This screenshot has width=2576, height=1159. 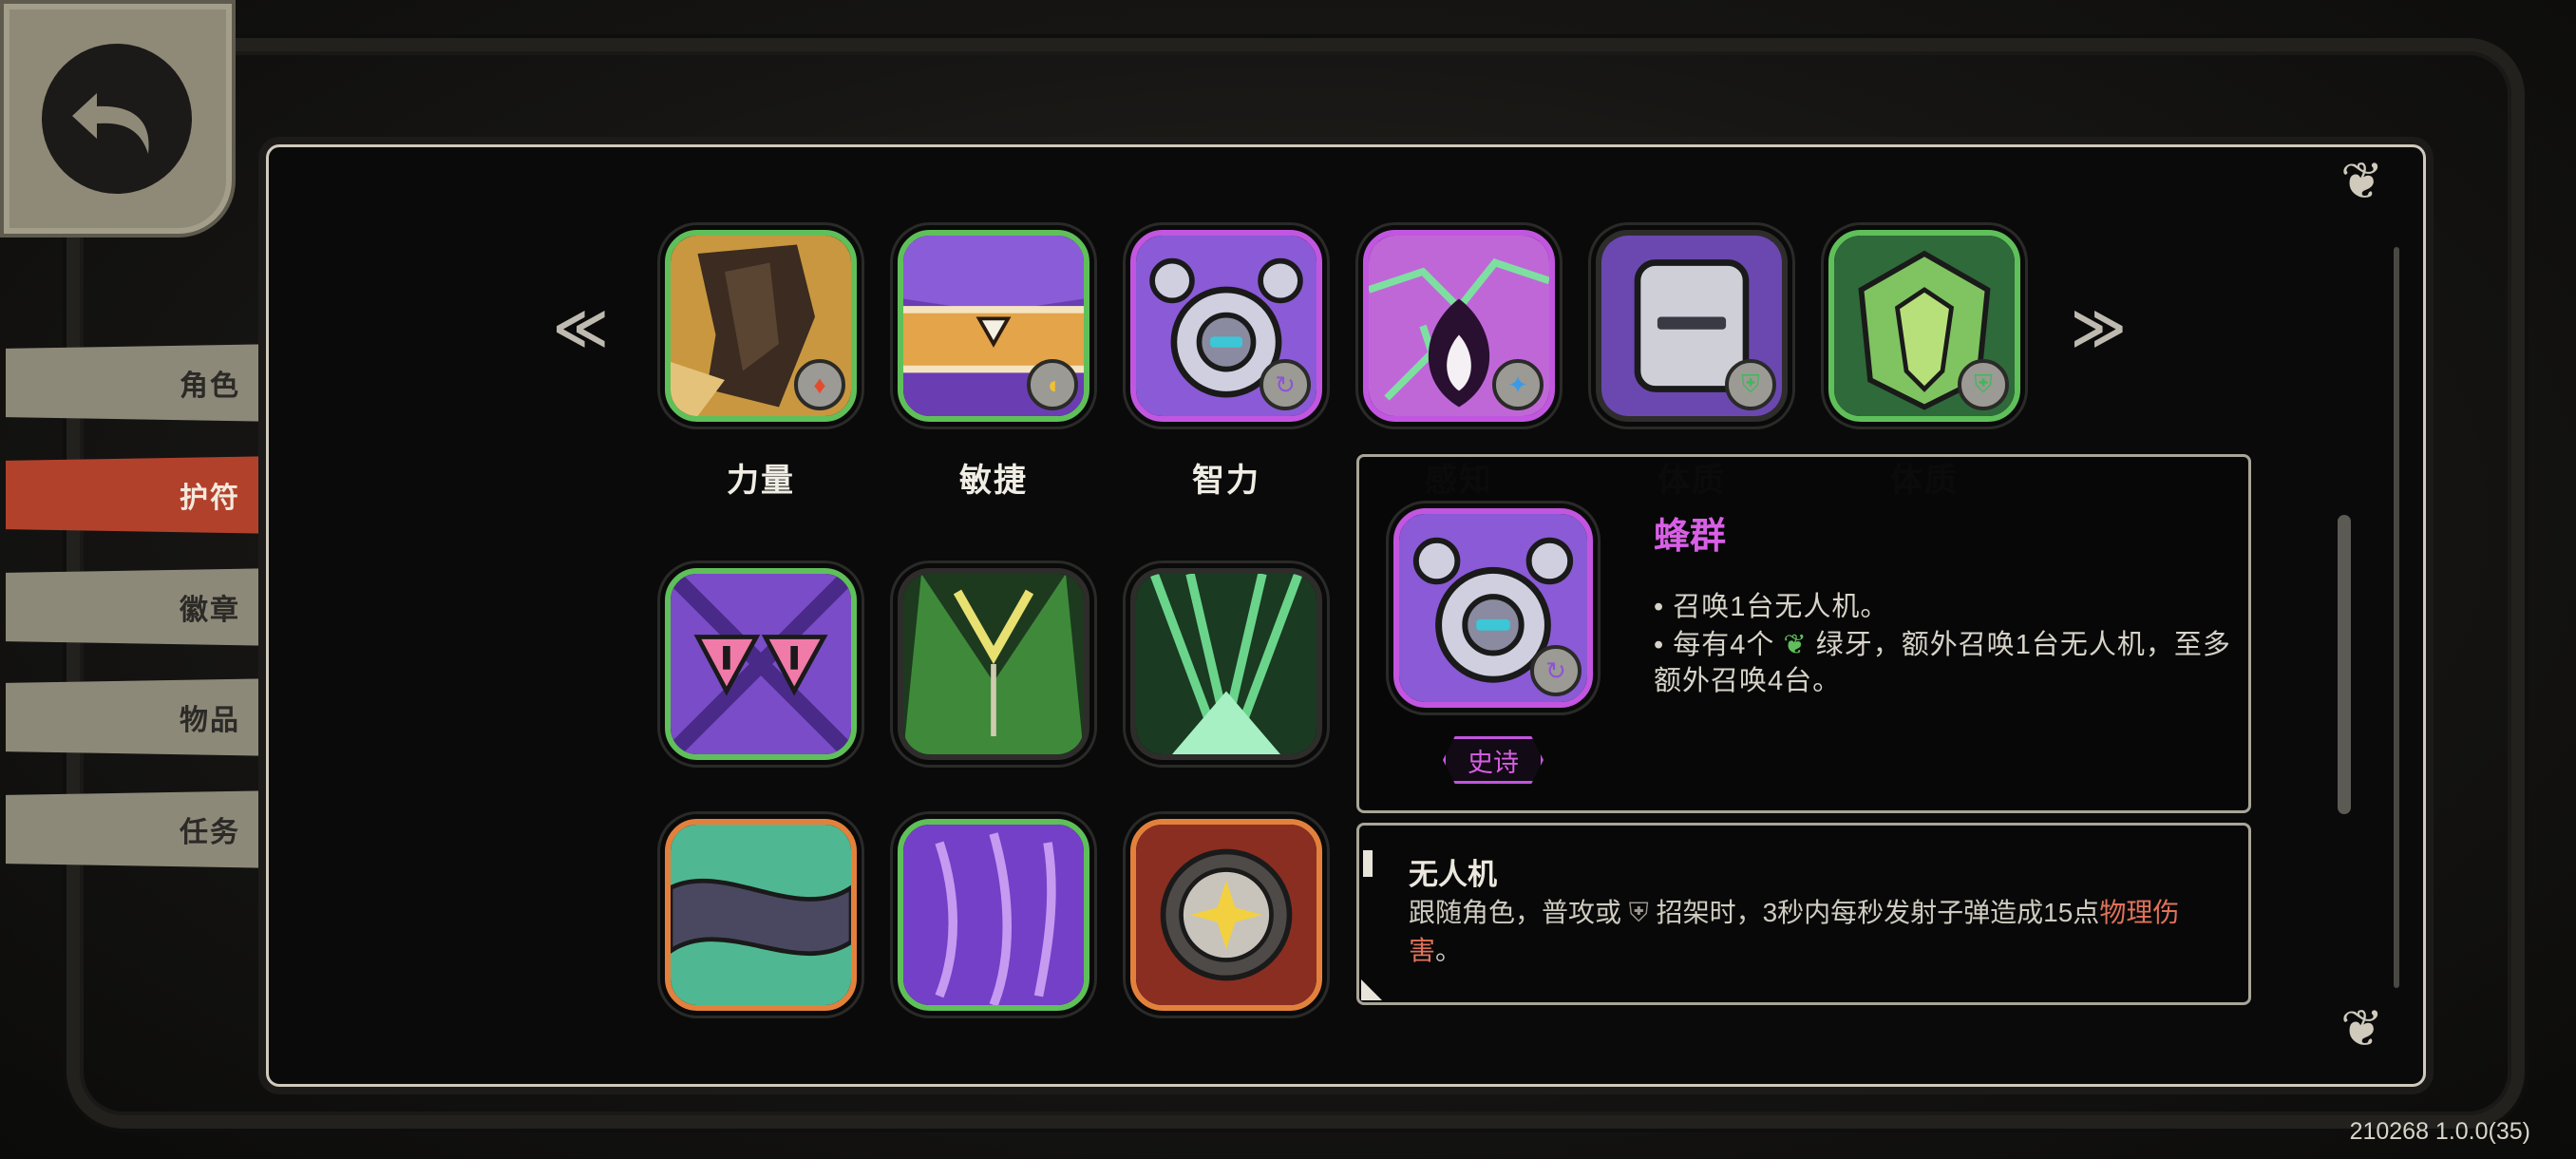 What do you see at coordinates (1459, 326) in the screenshot?
I see `charm-perception: ✦` at bounding box center [1459, 326].